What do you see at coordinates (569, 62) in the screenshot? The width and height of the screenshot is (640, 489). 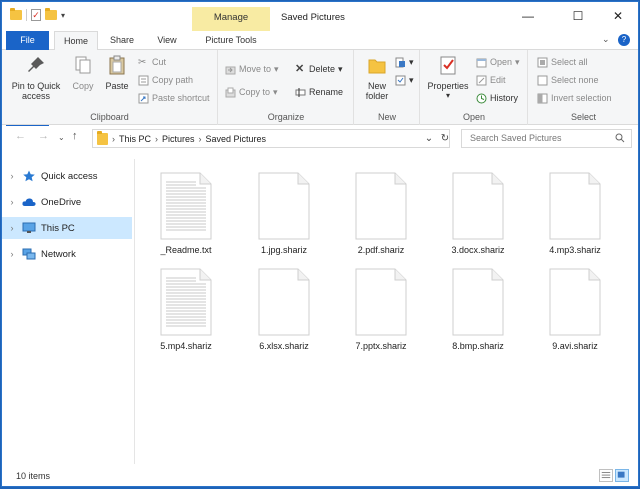 I see `select-all-label: Select all` at bounding box center [569, 62].